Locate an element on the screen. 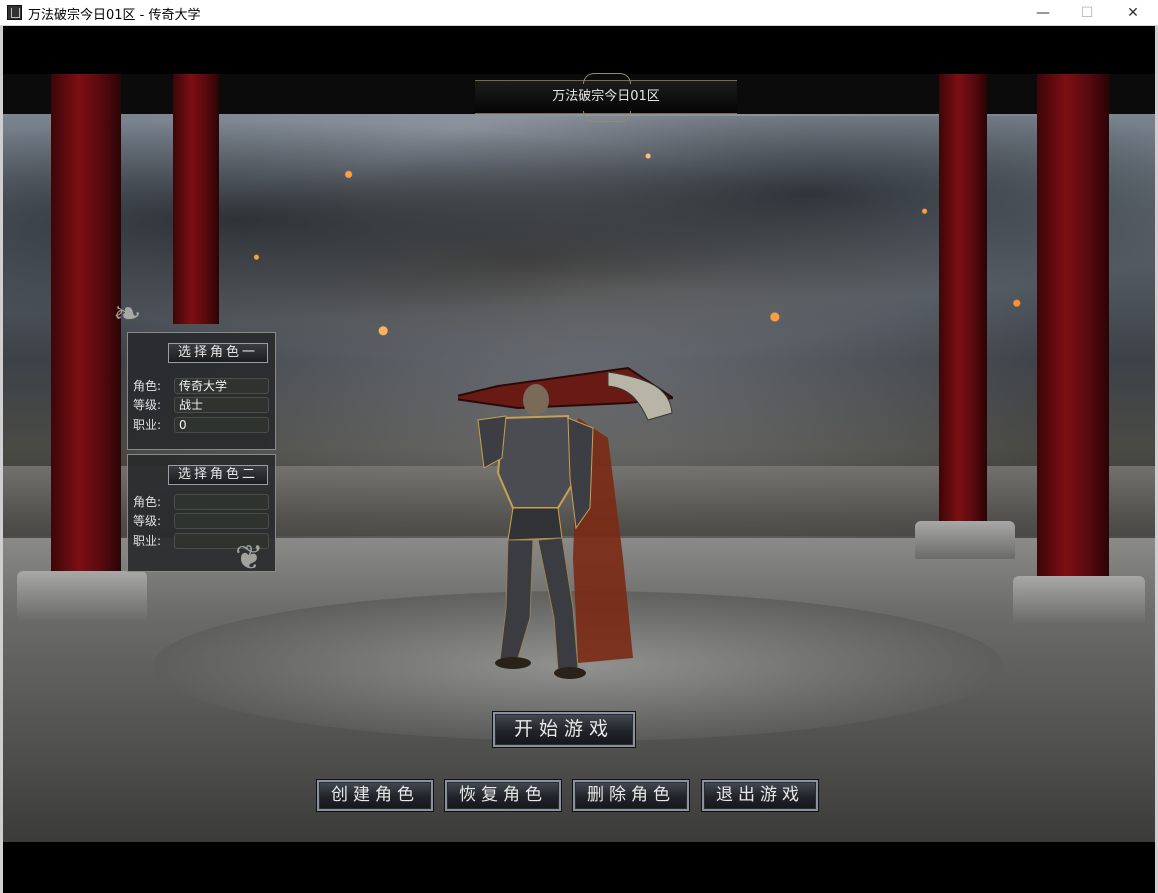  character-class-value: 0 is located at coordinates (221, 425).